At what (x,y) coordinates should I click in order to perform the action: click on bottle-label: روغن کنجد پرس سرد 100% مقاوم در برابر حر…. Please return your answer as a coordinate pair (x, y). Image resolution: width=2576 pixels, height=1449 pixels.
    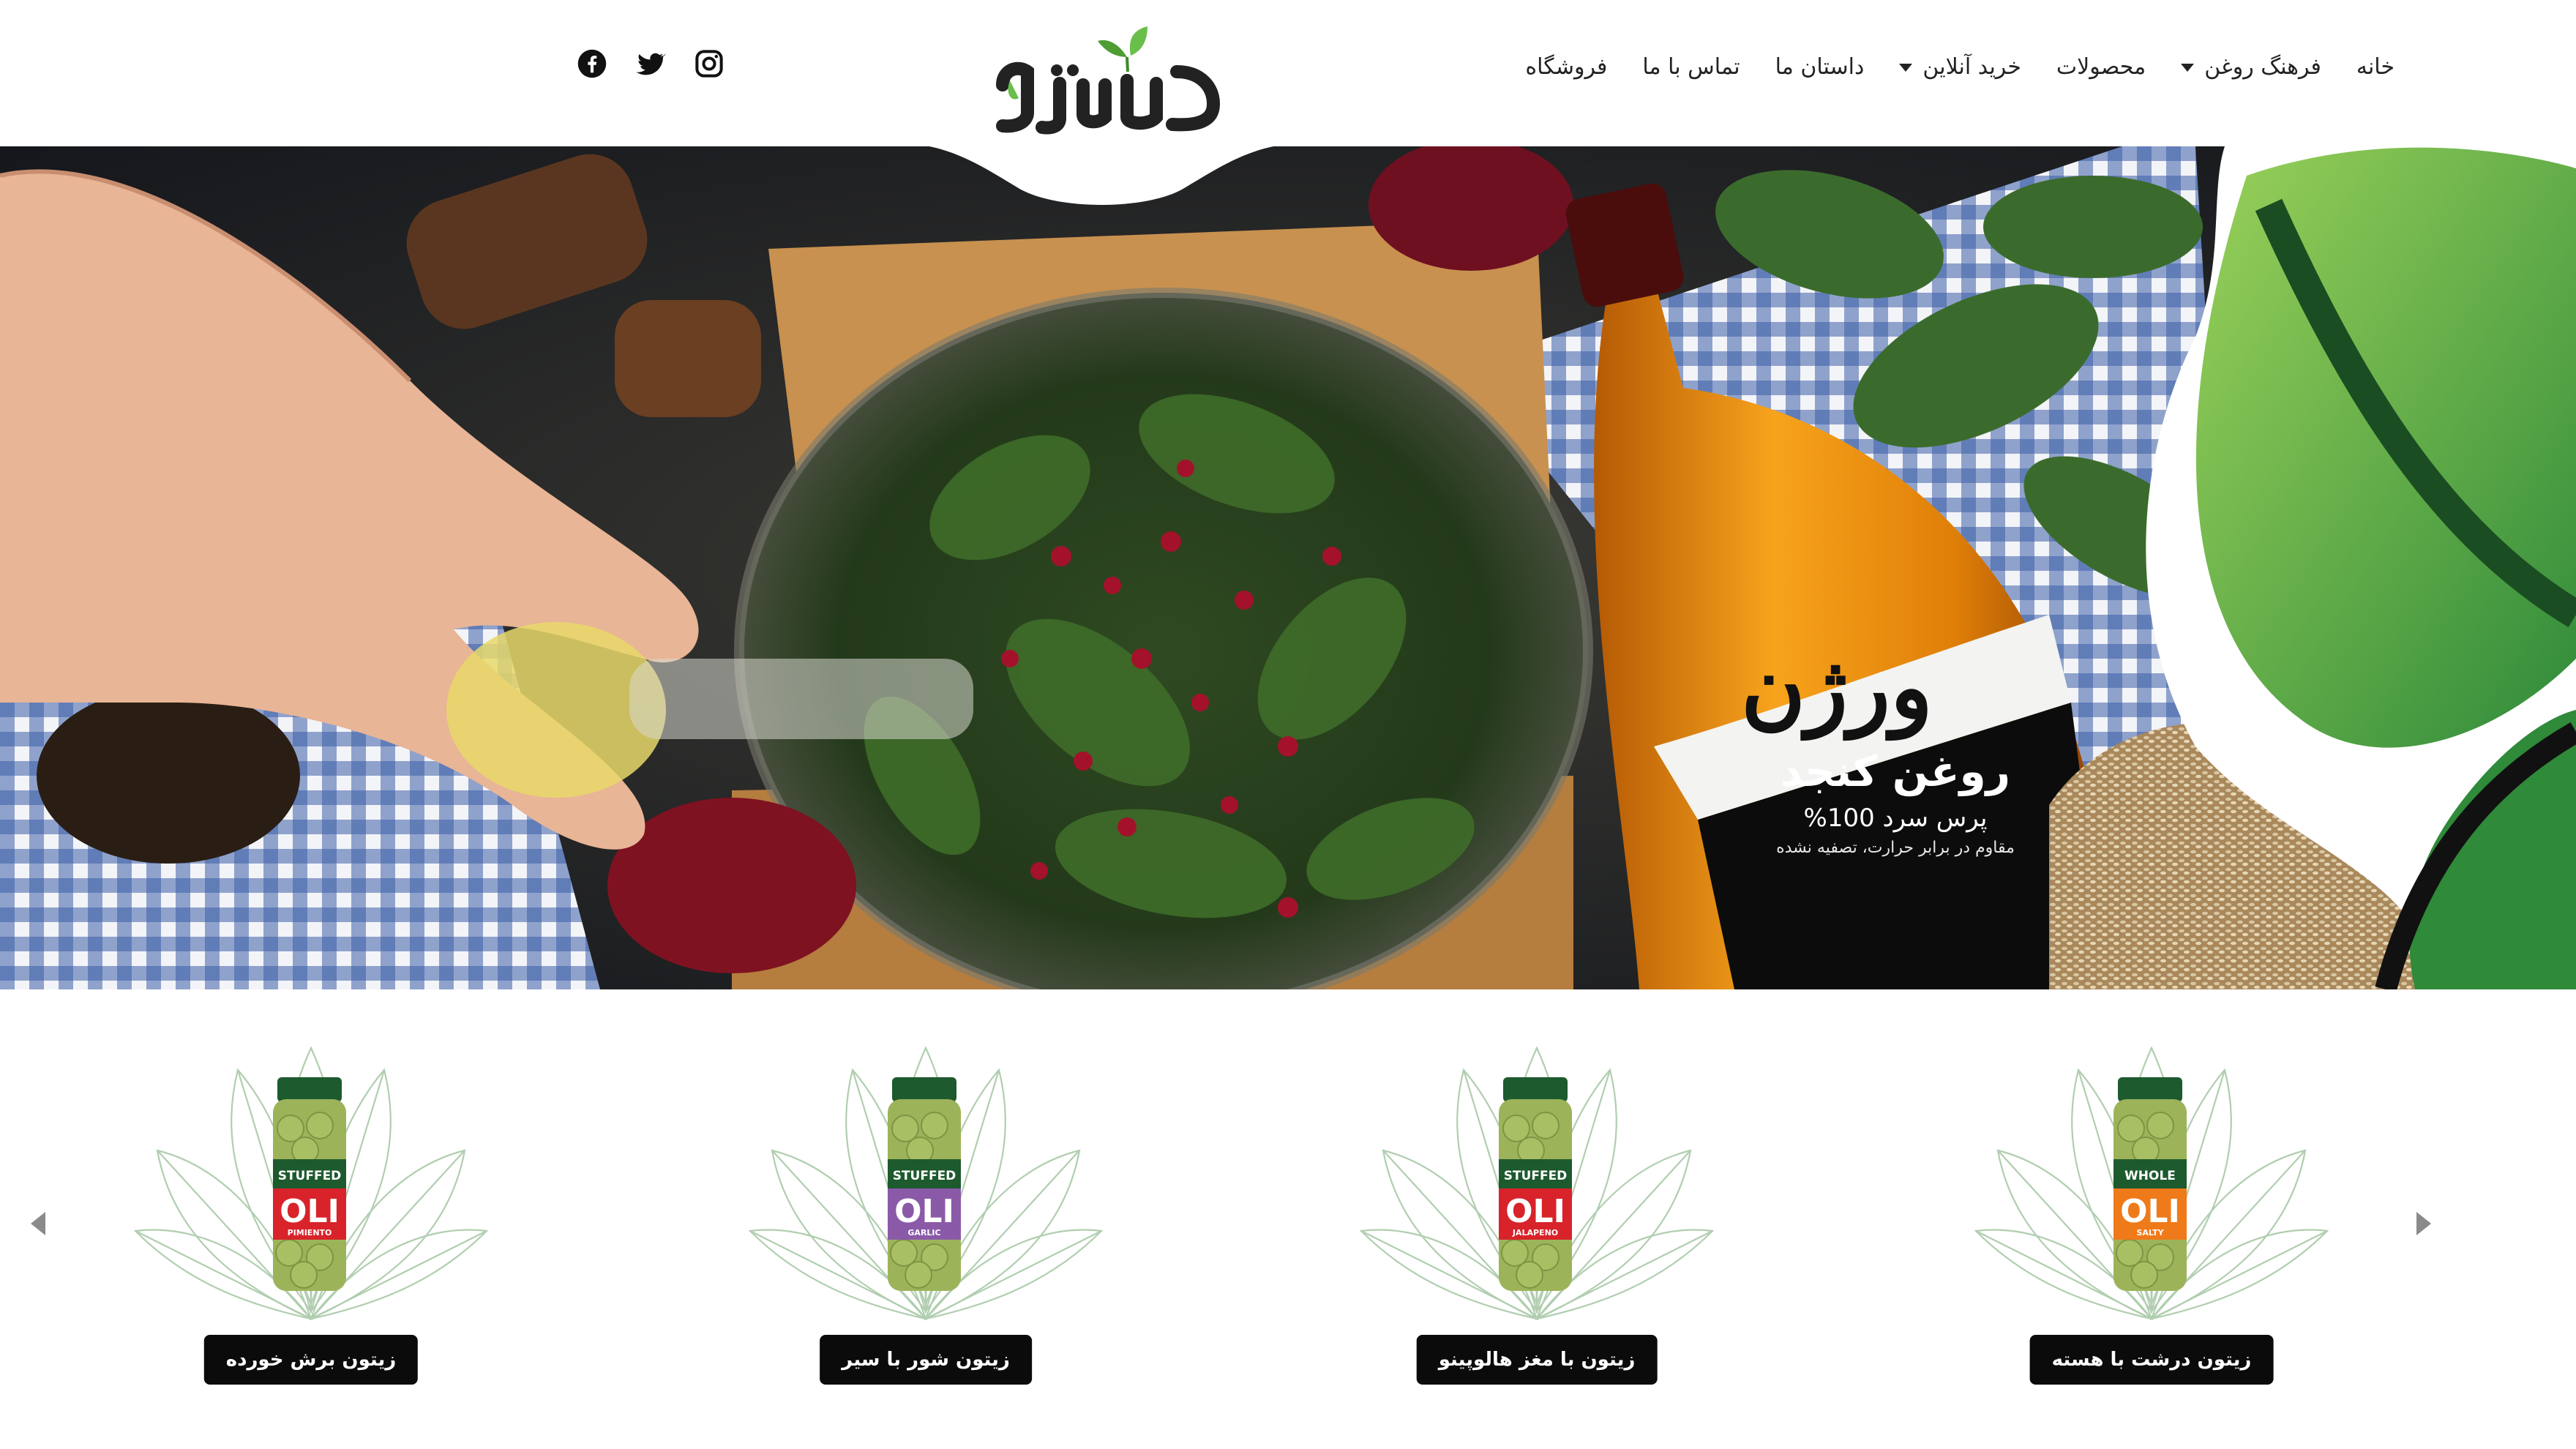
    Looking at the image, I should click on (1895, 789).